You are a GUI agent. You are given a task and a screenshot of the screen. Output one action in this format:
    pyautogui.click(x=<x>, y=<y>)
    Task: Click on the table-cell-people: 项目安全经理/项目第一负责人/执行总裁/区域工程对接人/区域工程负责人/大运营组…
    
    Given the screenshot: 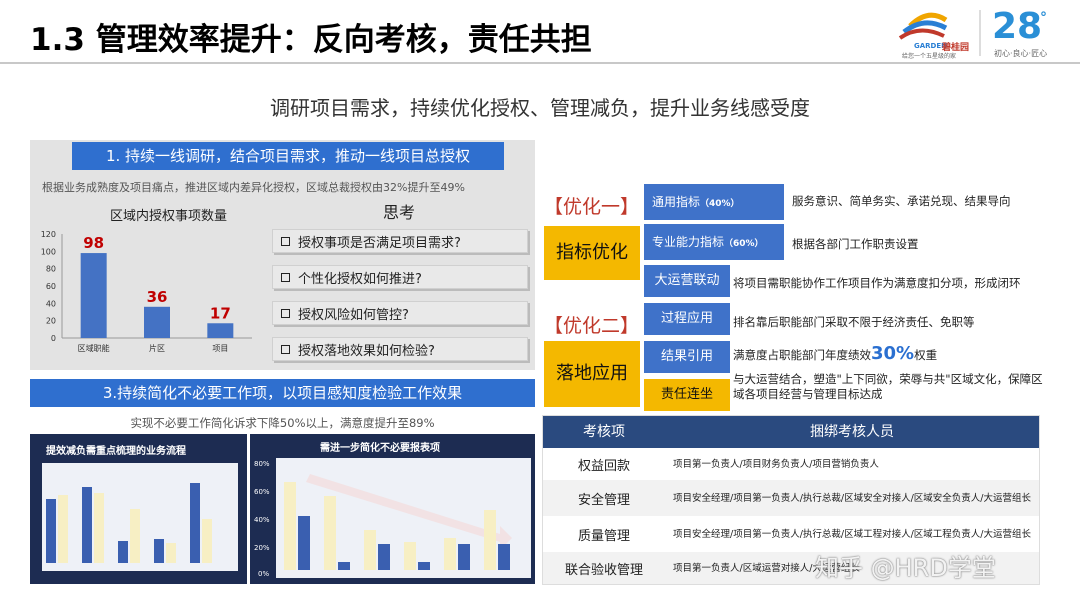 What is the action you would take?
    pyautogui.click(x=852, y=534)
    